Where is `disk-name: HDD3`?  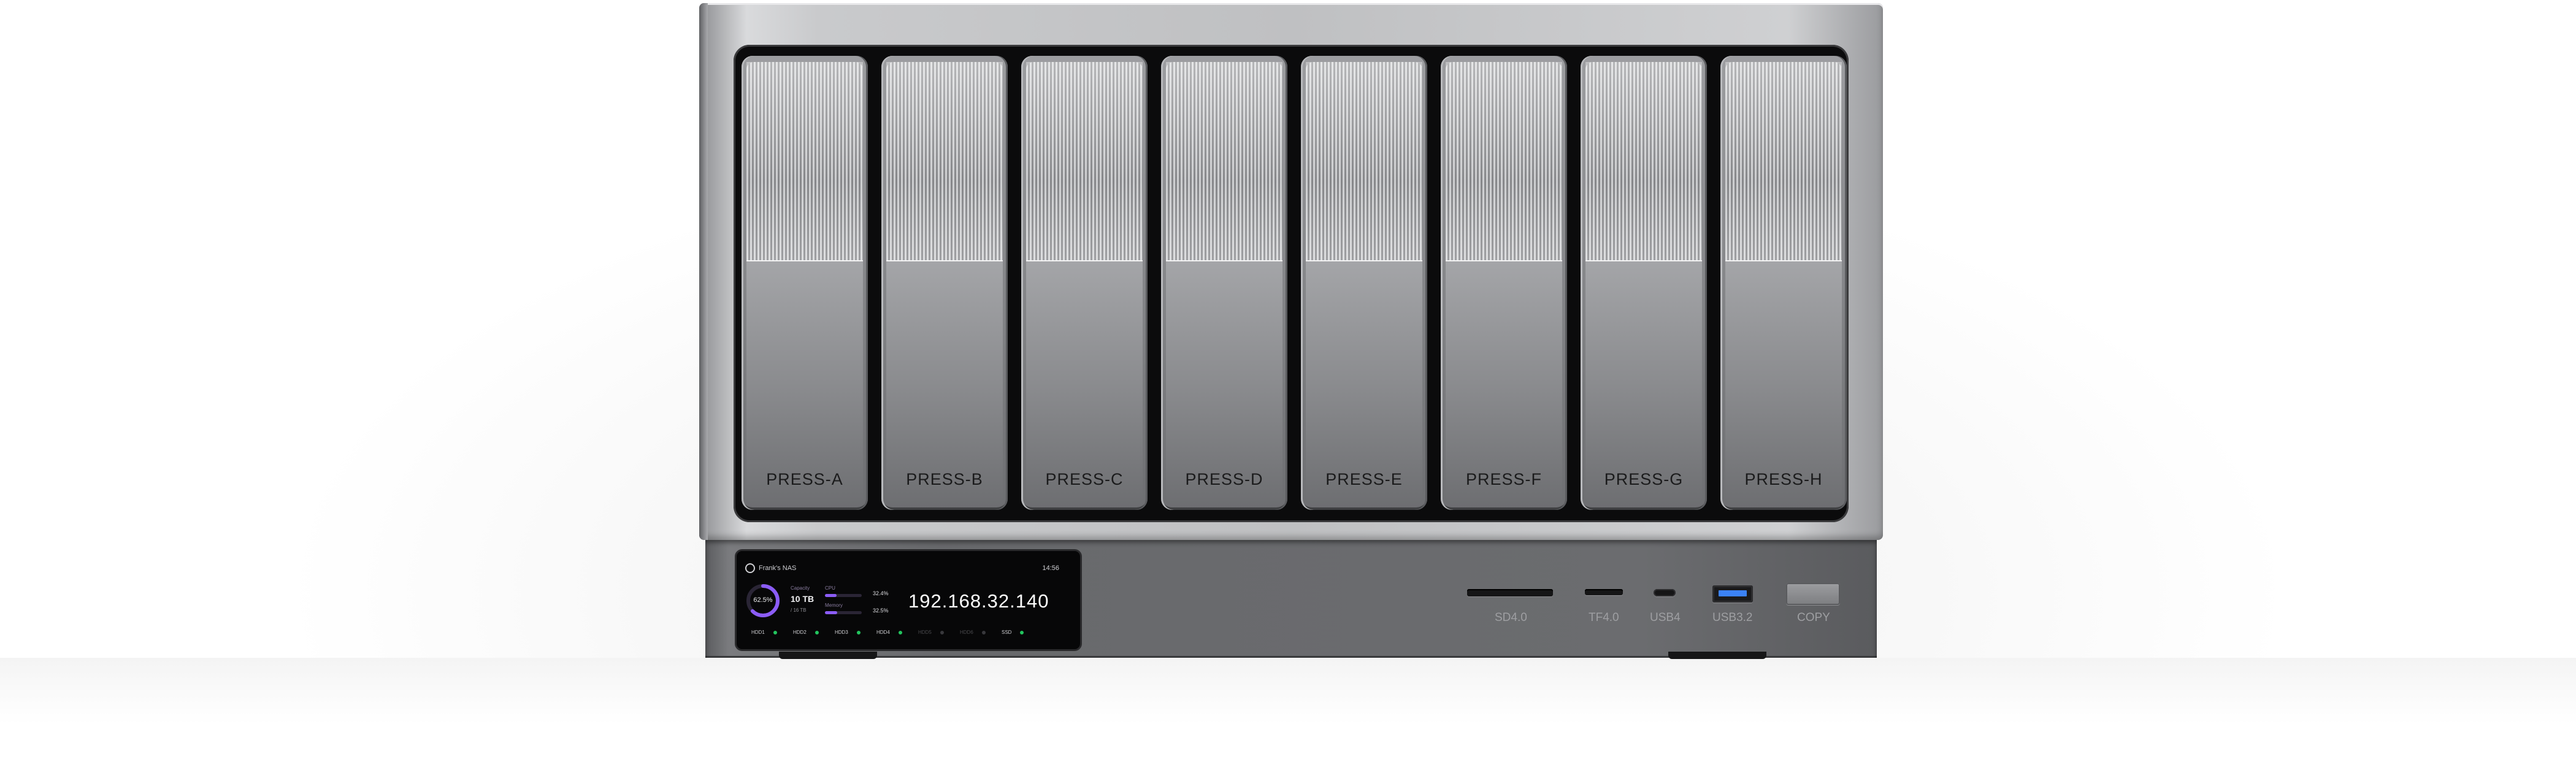 disk-name: HDD3 is located at coordinates (841, 632).